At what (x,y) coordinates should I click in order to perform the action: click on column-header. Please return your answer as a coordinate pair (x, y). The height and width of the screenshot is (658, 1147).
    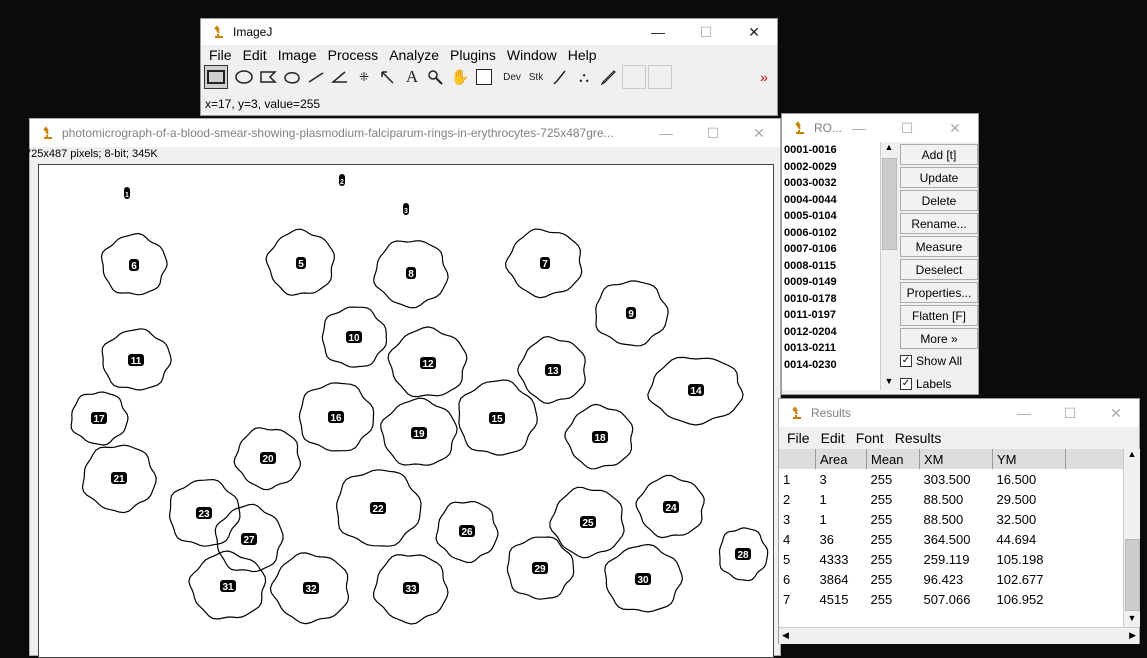
    Looking at the image, I should click on (797, 459).